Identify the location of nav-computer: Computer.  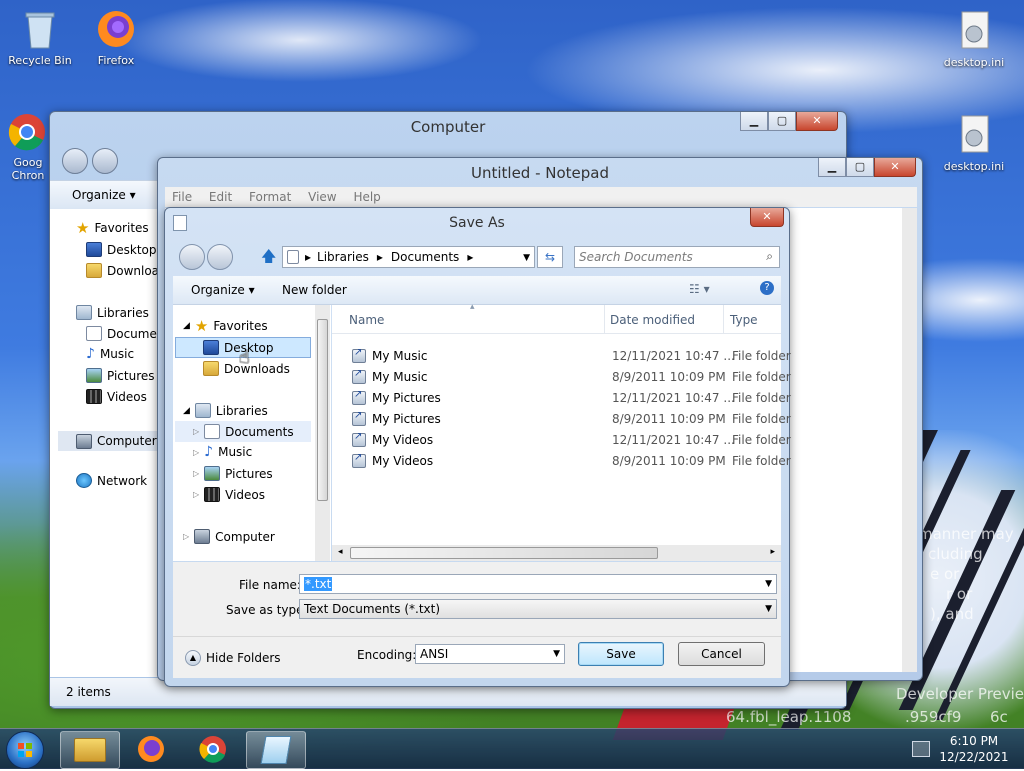
(108, 441).